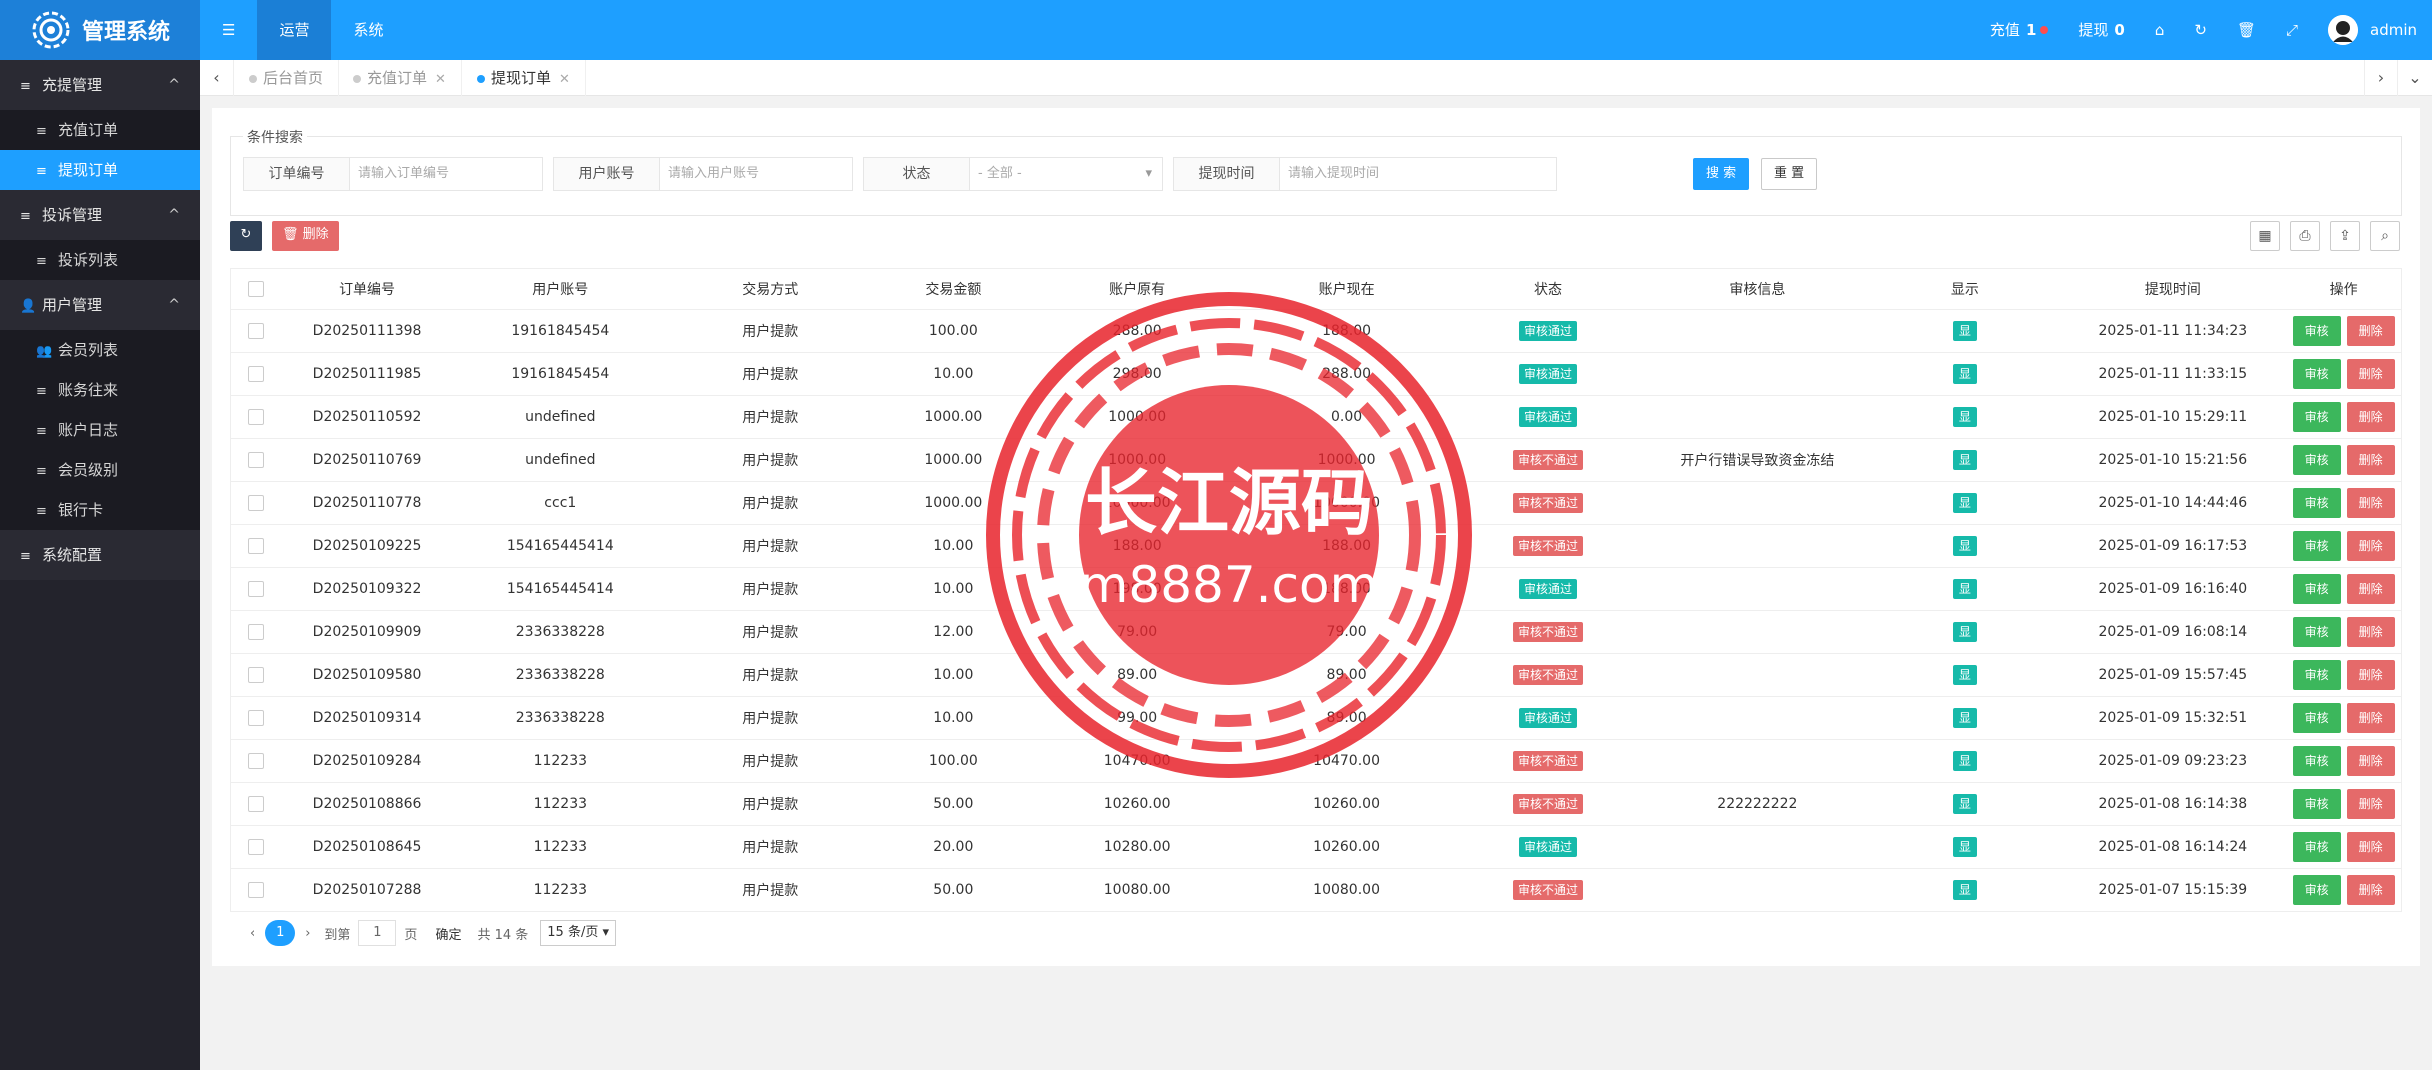  What do you see at coordinates (367, 289) in the screenshot?
I see `col-order-no: 订单编号` at bounding box center [367, 289].